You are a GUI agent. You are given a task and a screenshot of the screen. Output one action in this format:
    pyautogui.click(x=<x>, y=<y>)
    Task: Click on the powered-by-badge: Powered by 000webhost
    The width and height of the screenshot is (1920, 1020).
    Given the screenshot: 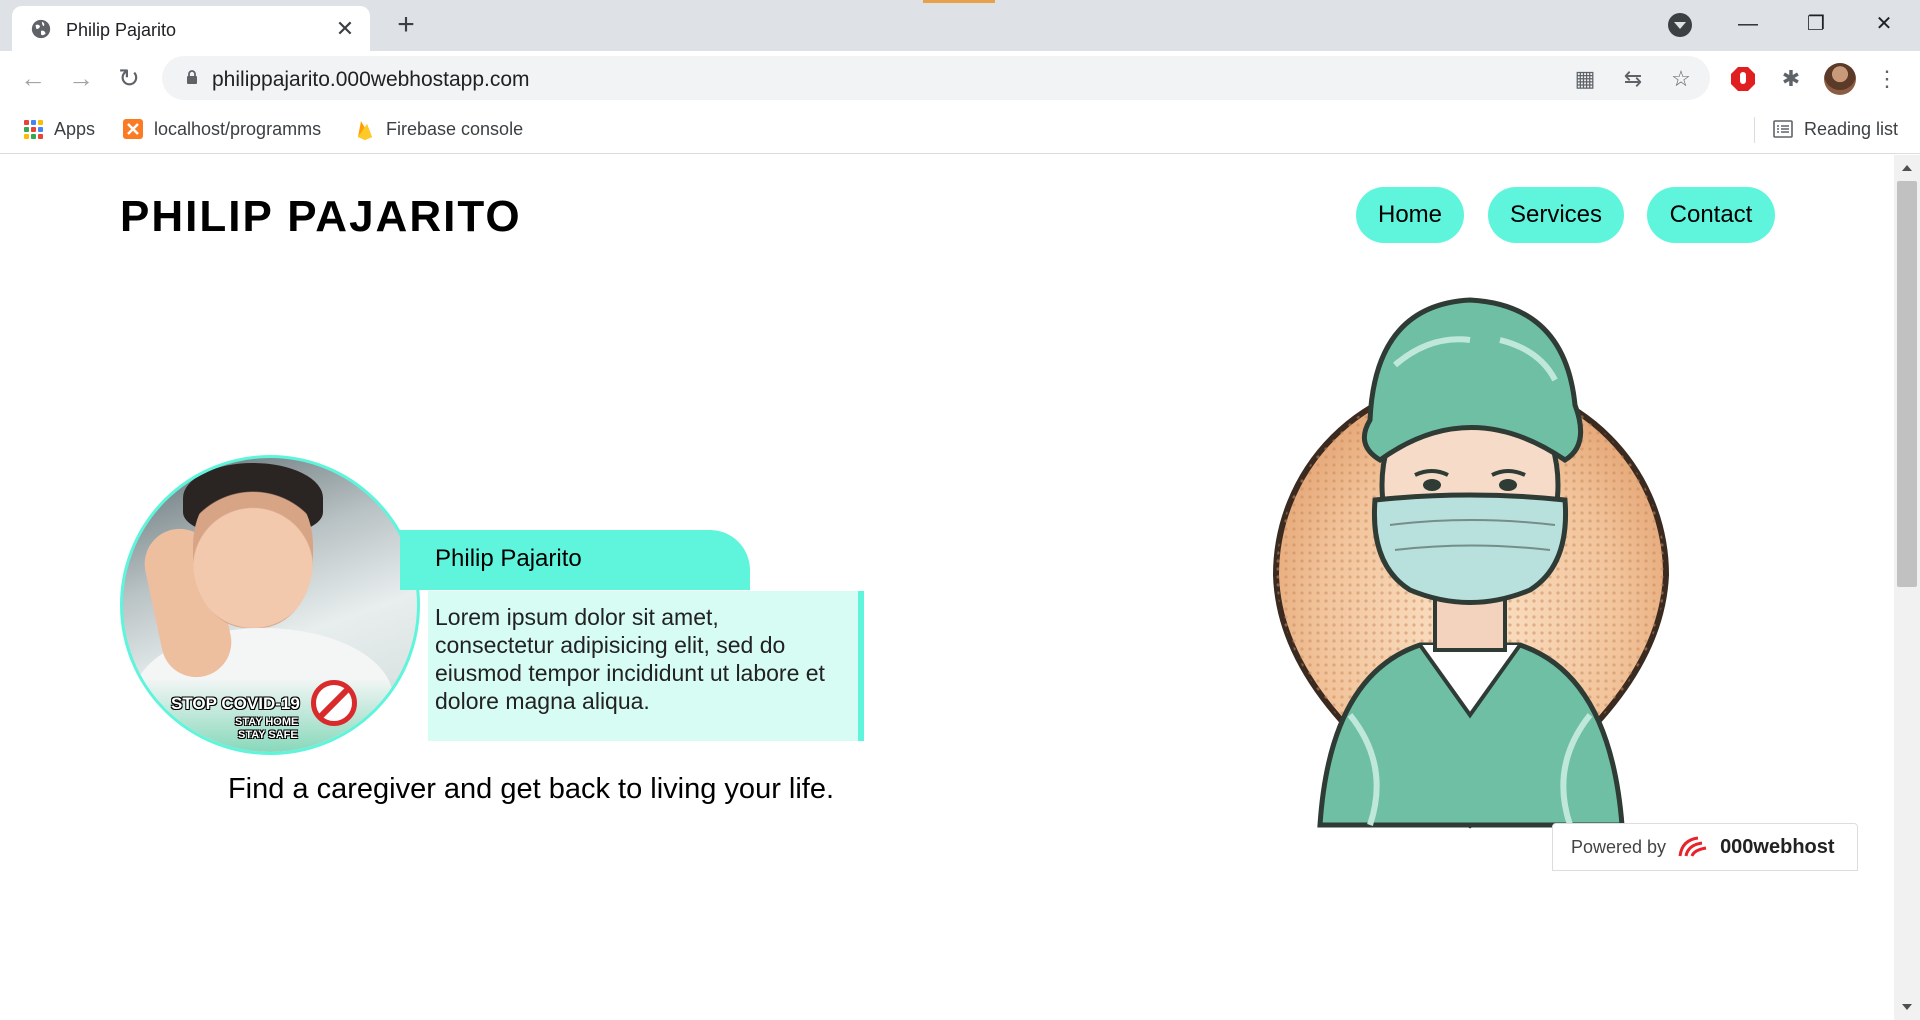 What is the action you would take?
    pyautogui.click(x=1705, y=847)
    